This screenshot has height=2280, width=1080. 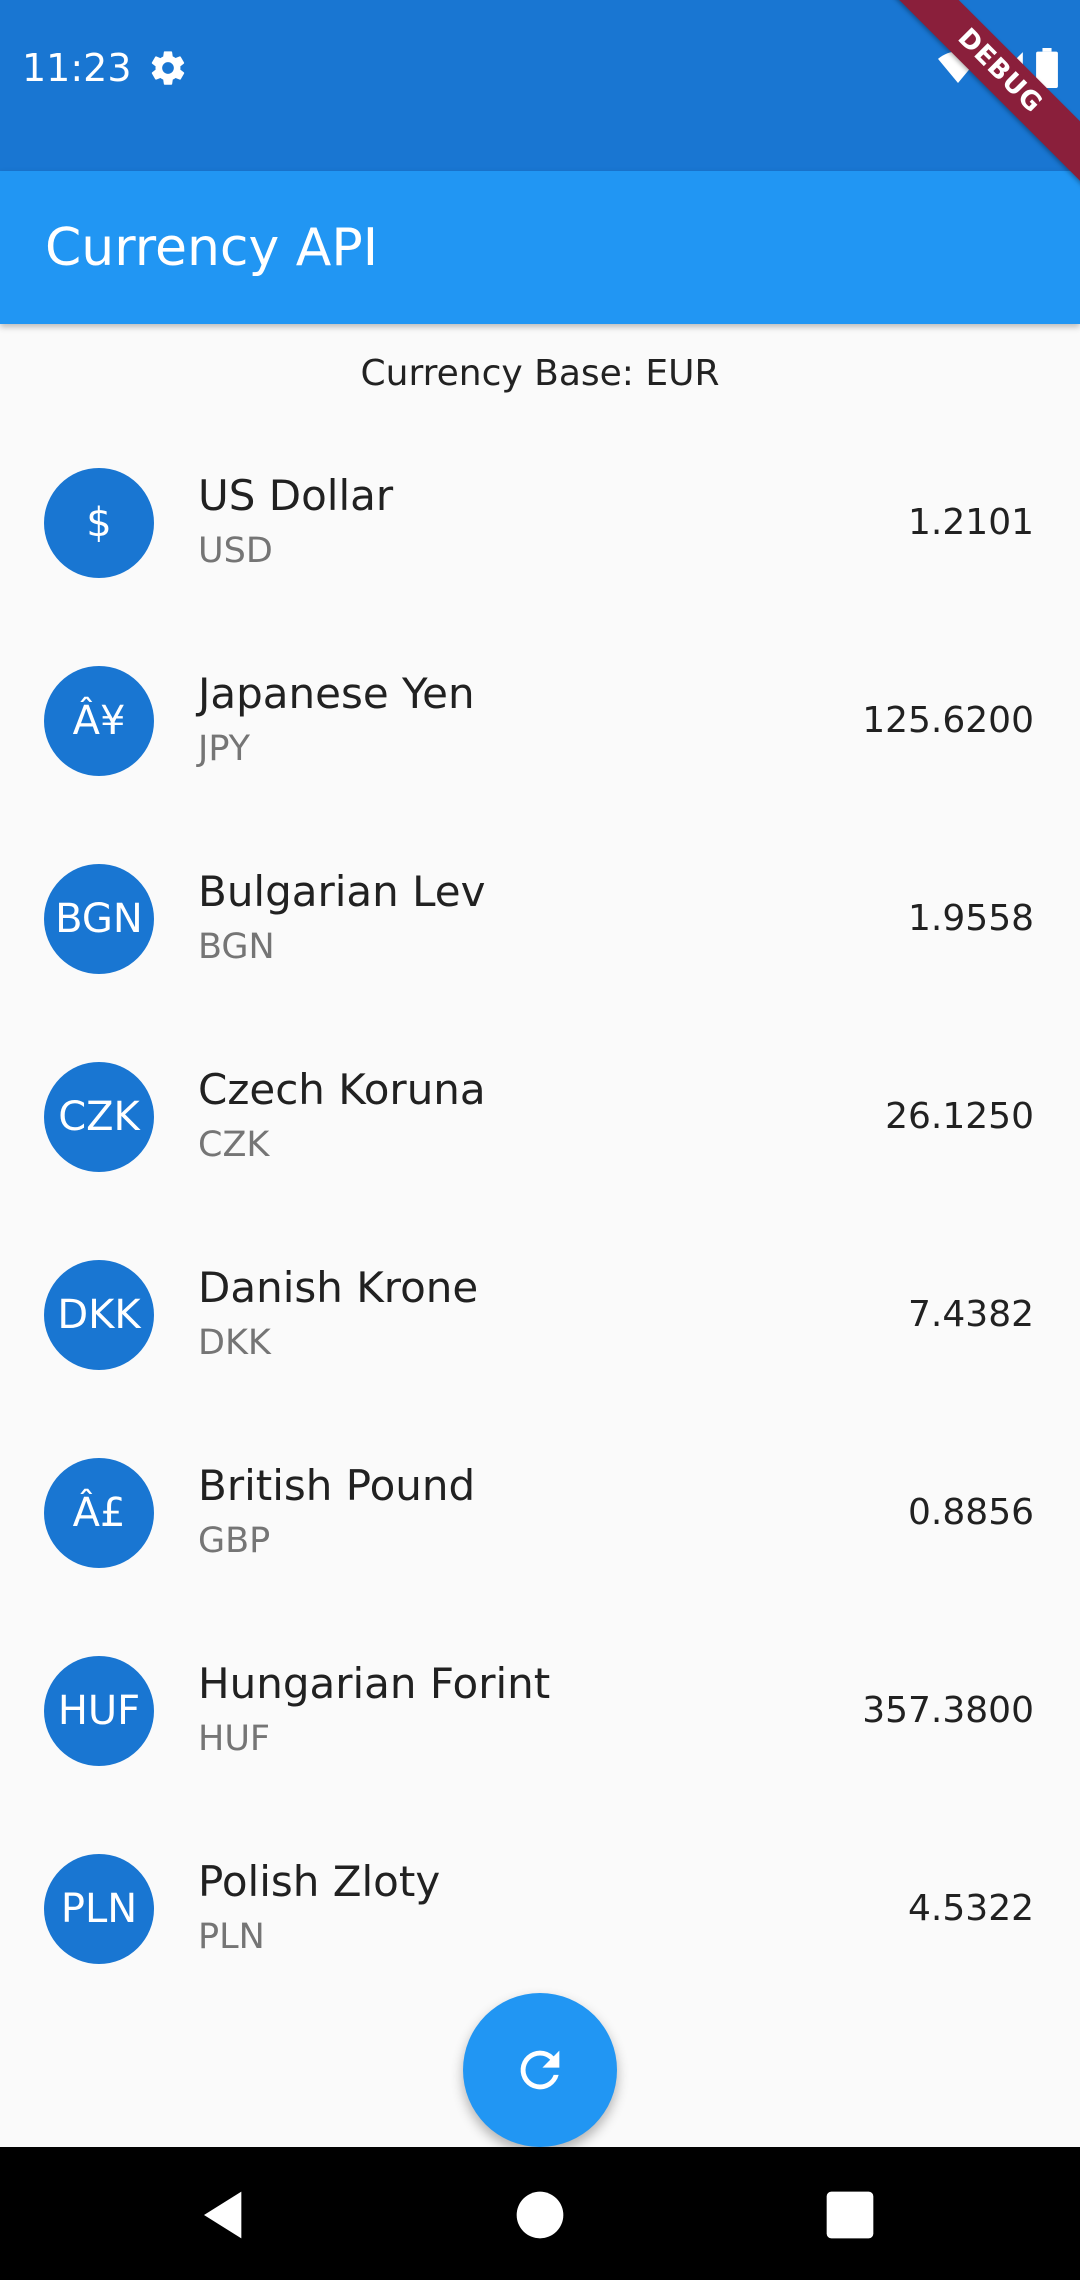 What do you see at coordinates (99, 919) in the screenshot?
I see `currency-avatar: BGN` at bounding box center [99, 919].